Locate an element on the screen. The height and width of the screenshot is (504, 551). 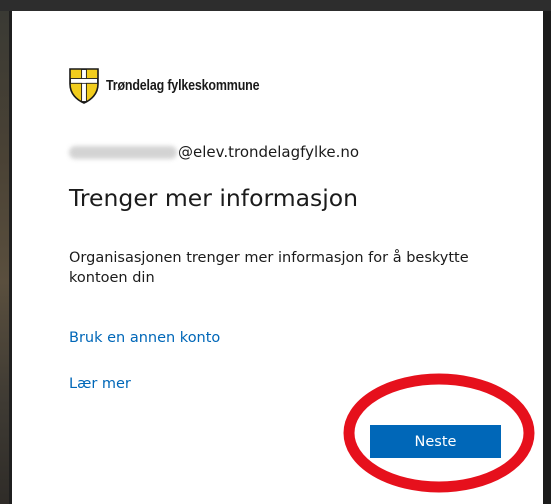
next-button: Neste is located at coordinates (435, 441).